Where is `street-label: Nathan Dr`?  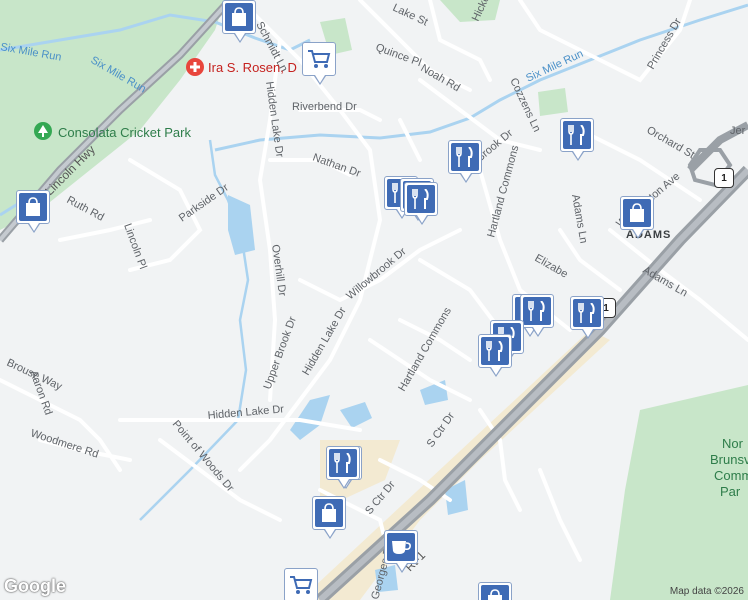 street-label: Nathan Dr is located at coordinates (337, 166).